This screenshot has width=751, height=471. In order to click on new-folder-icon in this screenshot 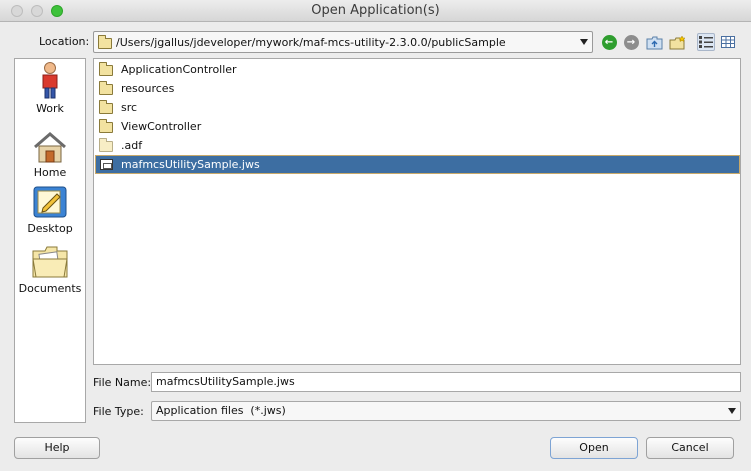, I will do `click(677, 41)`.